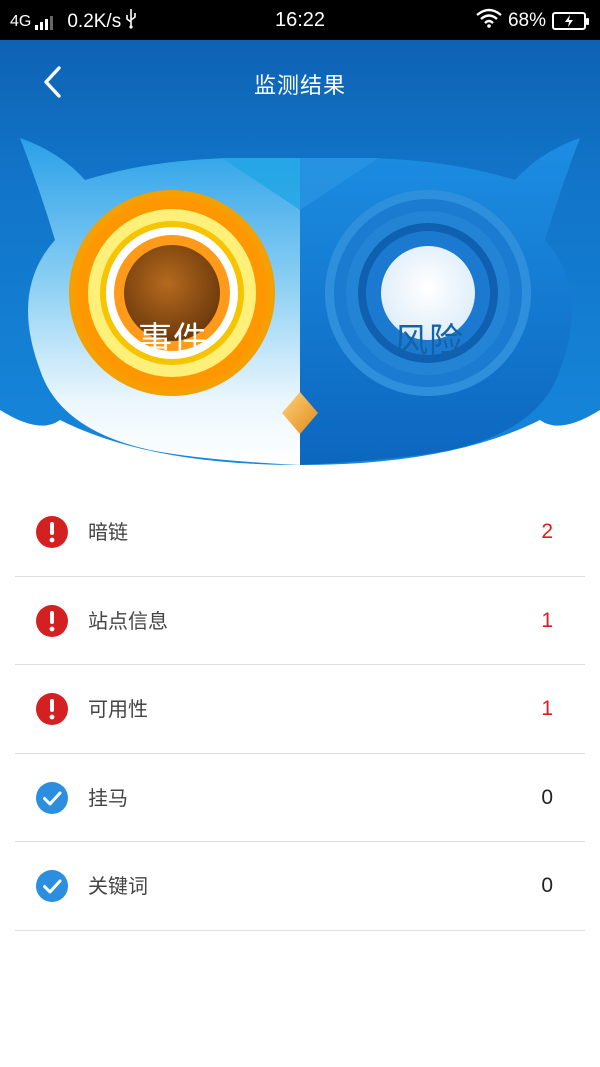 The height and width of the screenshot is (1067, 600). I want to click on risk-circle-label: 风险, so click(429, 337).